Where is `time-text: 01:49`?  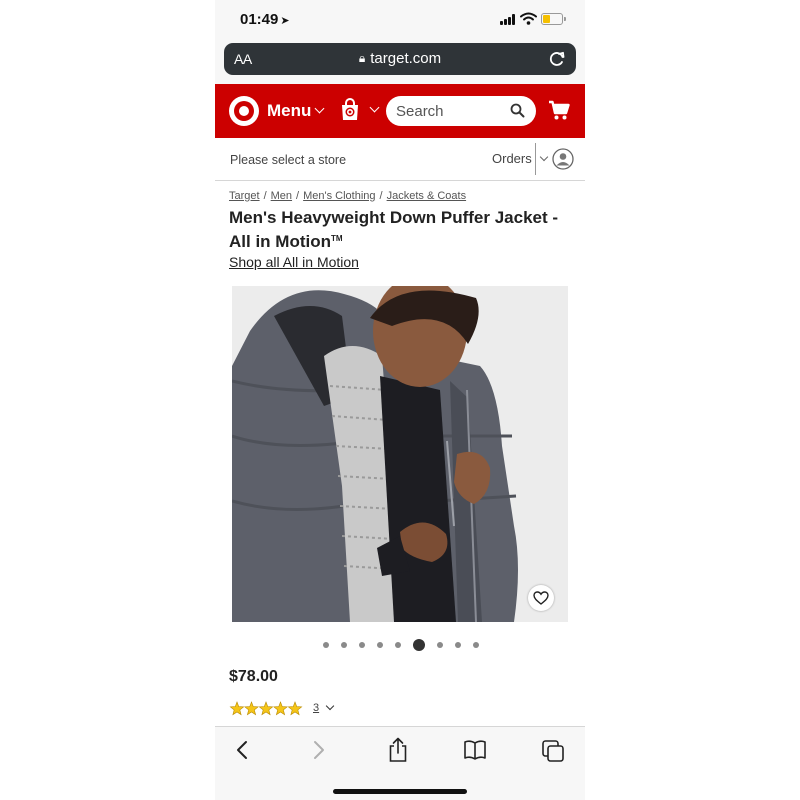
time-text: 01:49 is located at coordinates (259, 19).